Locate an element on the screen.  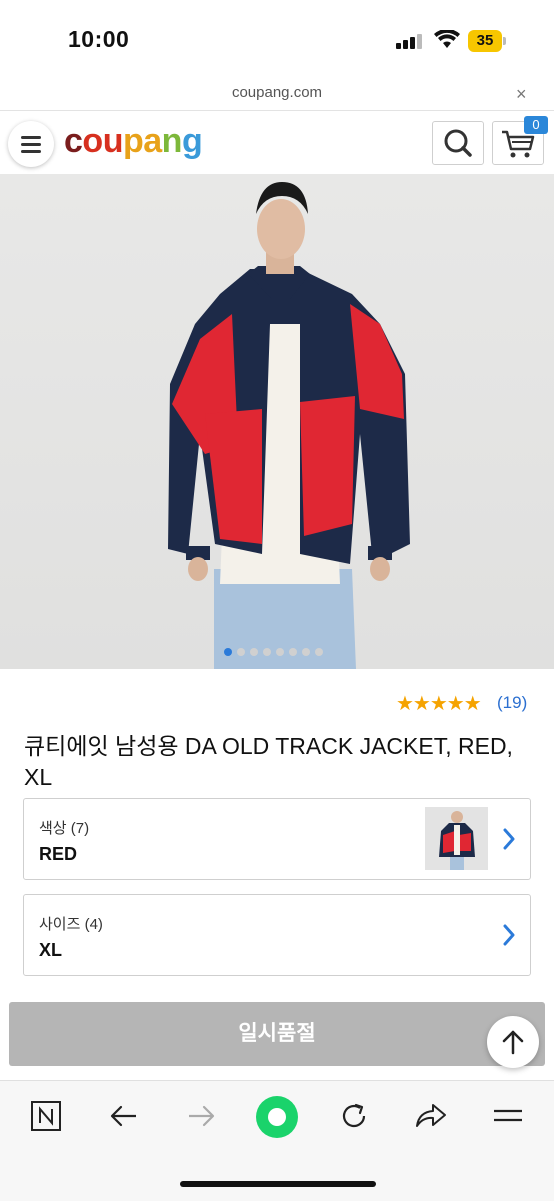
size-option-value: XL is located at coordinates (51, 950).